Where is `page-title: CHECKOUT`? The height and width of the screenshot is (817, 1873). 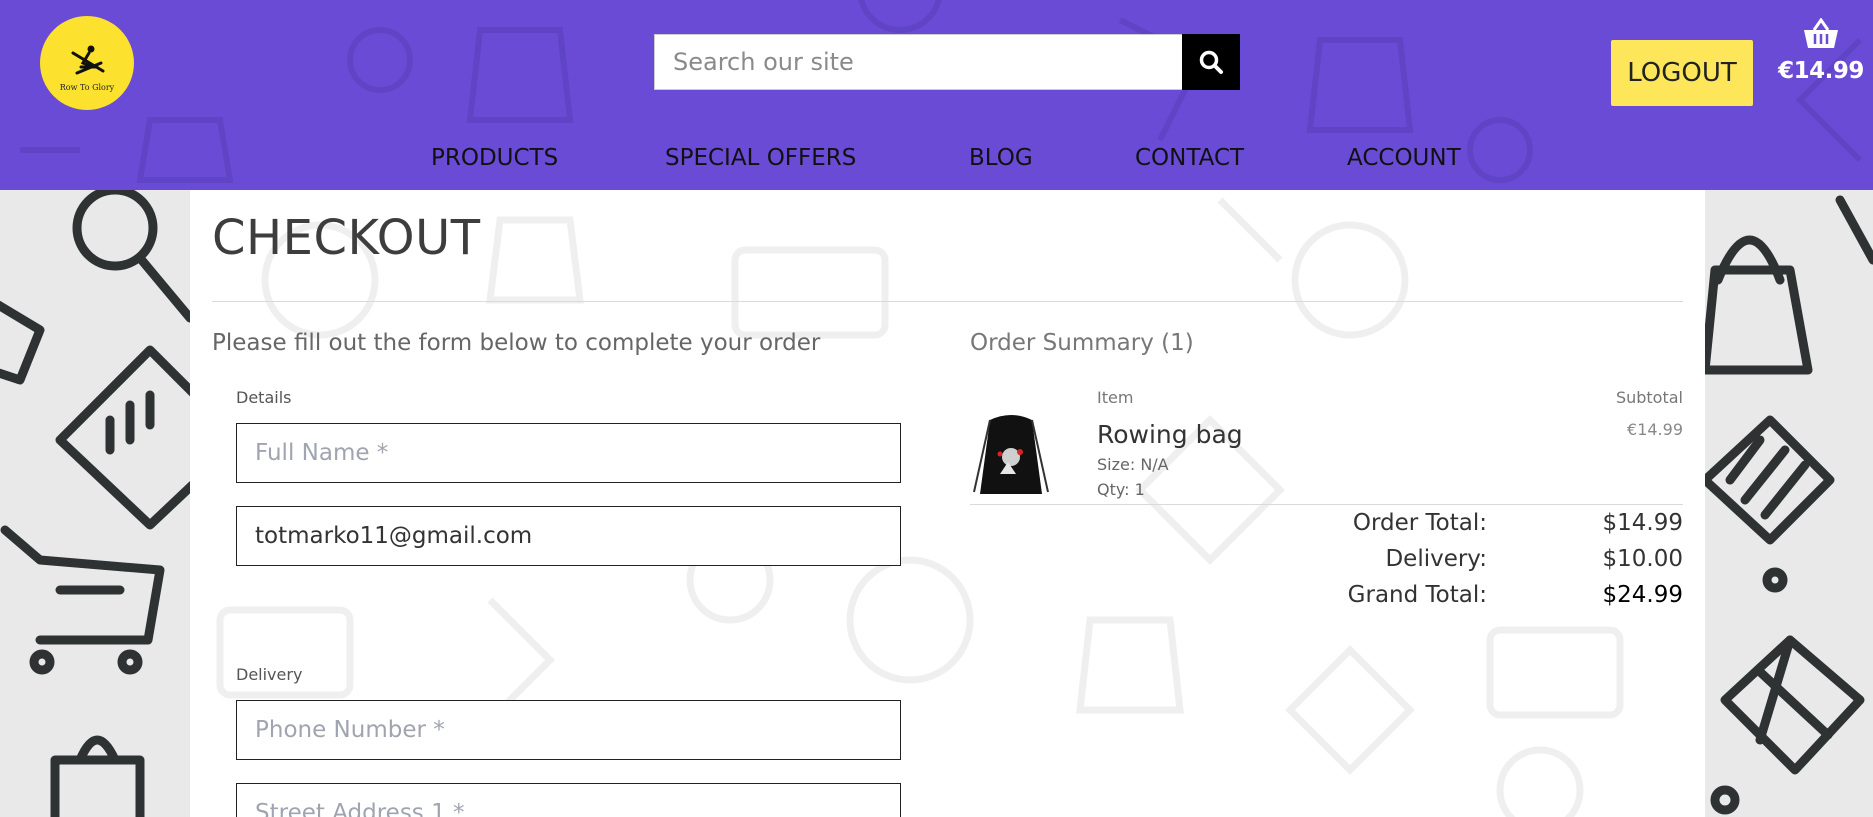 page-title: CHECKOUT is located at coordinates (346, 238).